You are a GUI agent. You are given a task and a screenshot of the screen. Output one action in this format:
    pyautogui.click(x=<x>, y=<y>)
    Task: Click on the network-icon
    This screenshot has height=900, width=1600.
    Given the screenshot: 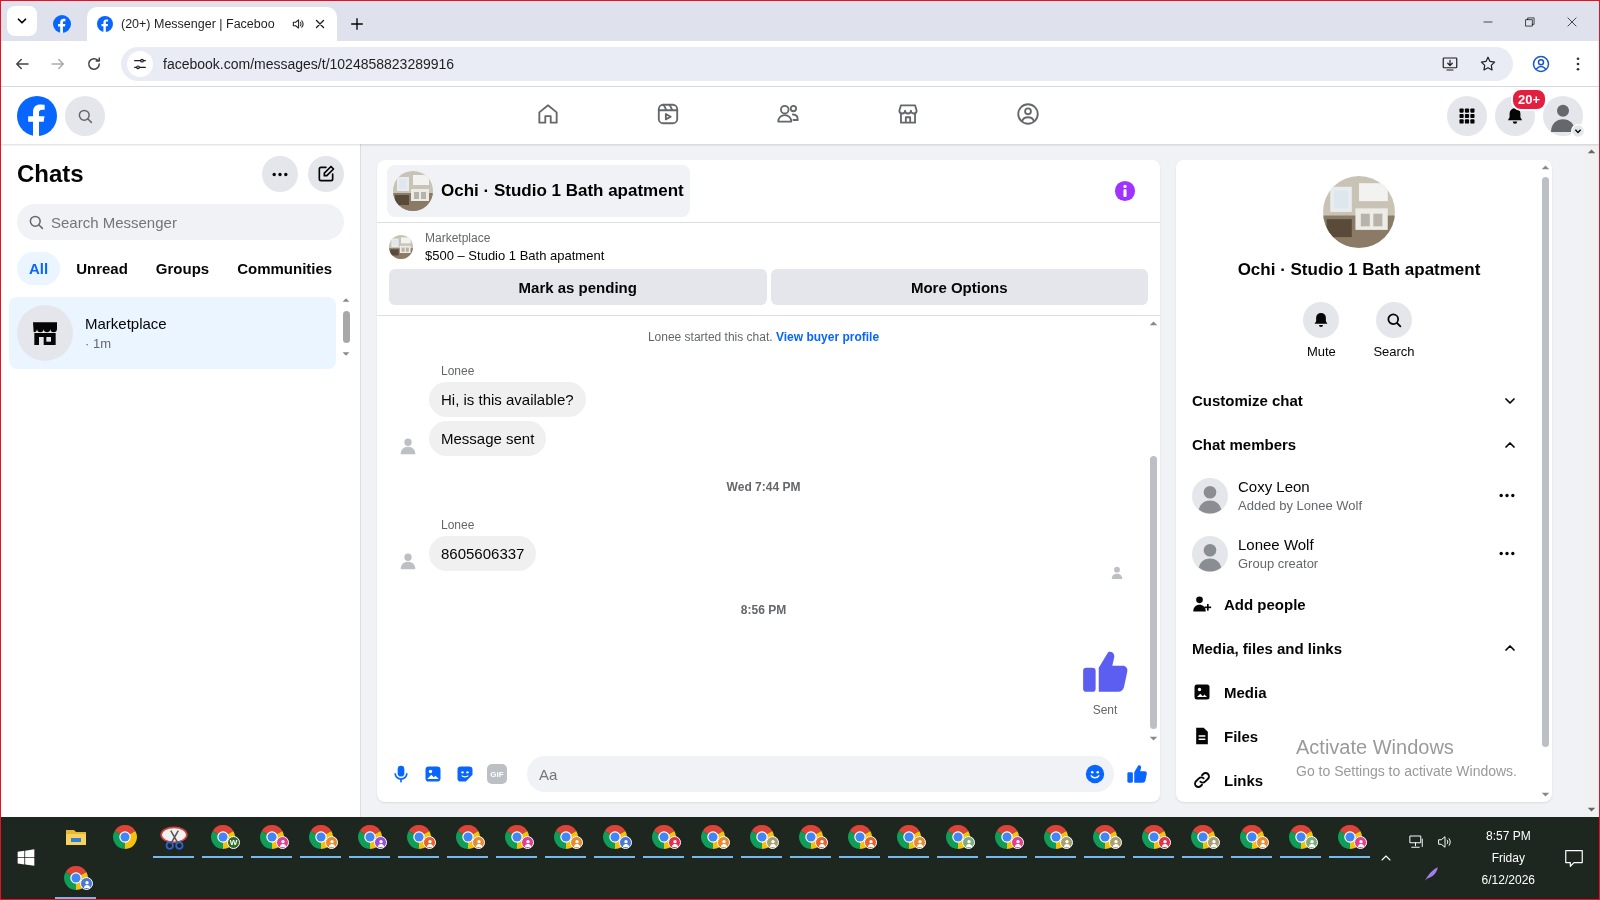 What is the action you would take?
    pyautogui.click(x=1416, y=842)
    